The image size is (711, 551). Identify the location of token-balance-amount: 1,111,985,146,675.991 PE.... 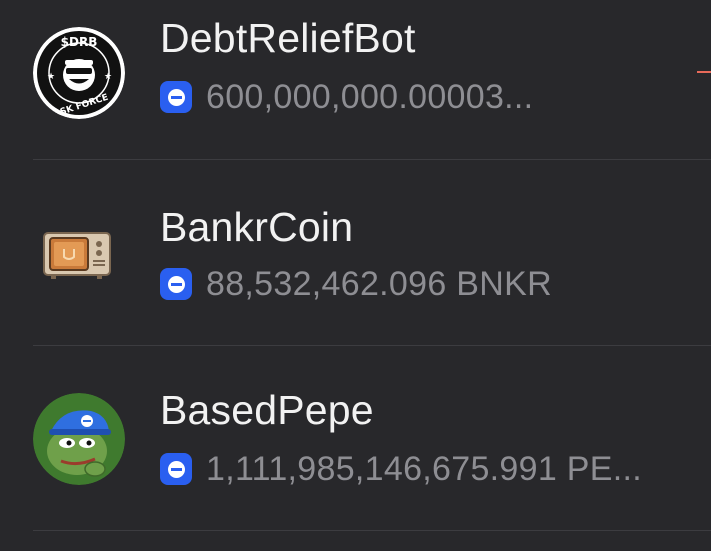
(424, 468).